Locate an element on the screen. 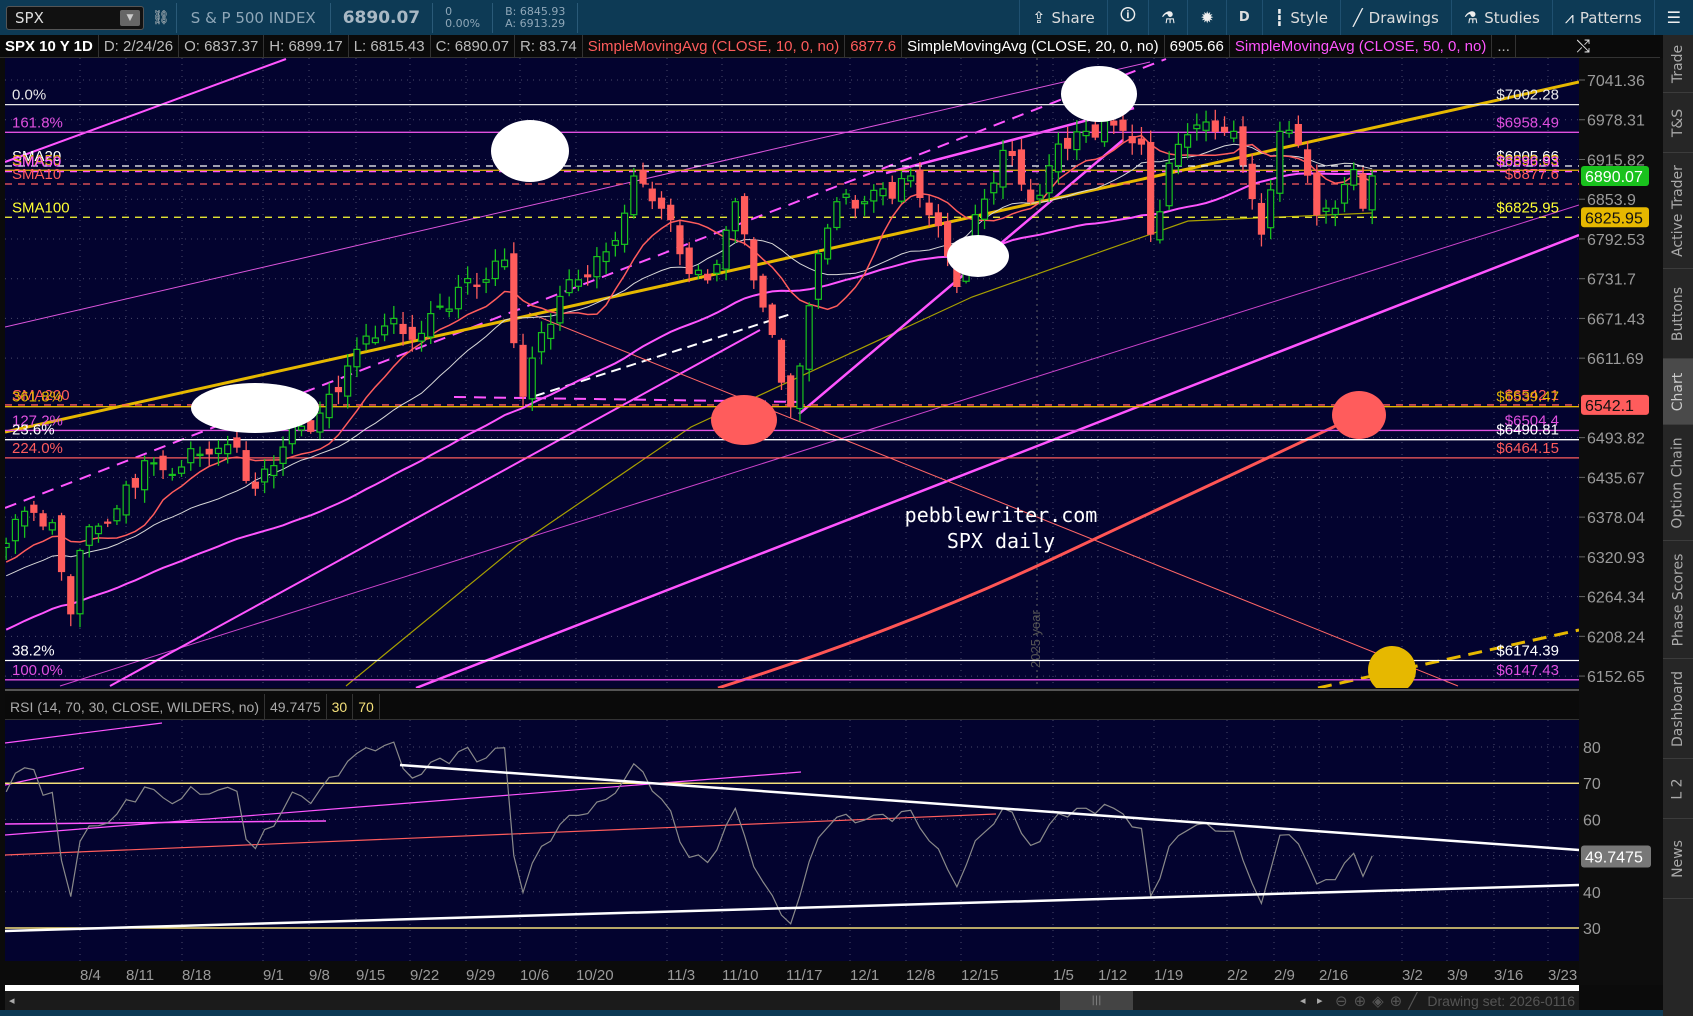 The height and width of the screenshot is (1016, 1693). patterns-button: ⩘ Patterns is located at coordinates (1602, 17).